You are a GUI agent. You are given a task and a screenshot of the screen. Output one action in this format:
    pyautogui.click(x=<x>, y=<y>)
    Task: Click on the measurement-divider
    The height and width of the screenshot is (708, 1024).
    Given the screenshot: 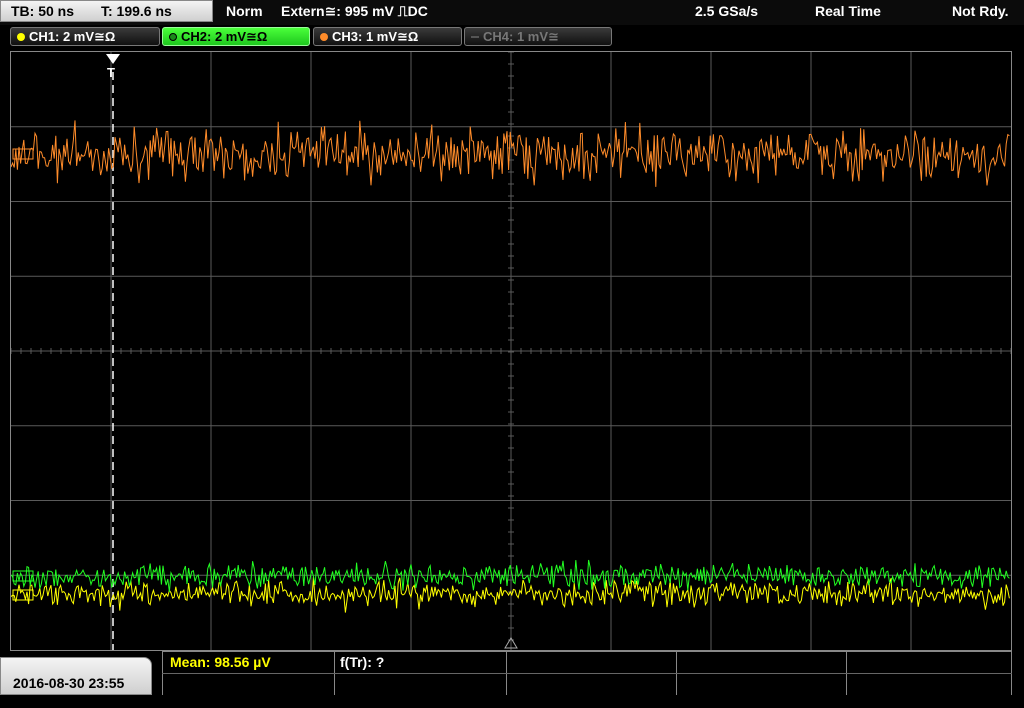 What is the action you would take?
    pyautogui.click(x=587, y=673)
    